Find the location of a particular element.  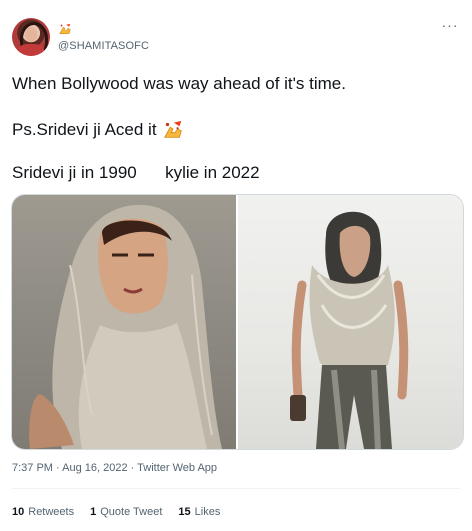

divider is located at coordinates (236, 488).